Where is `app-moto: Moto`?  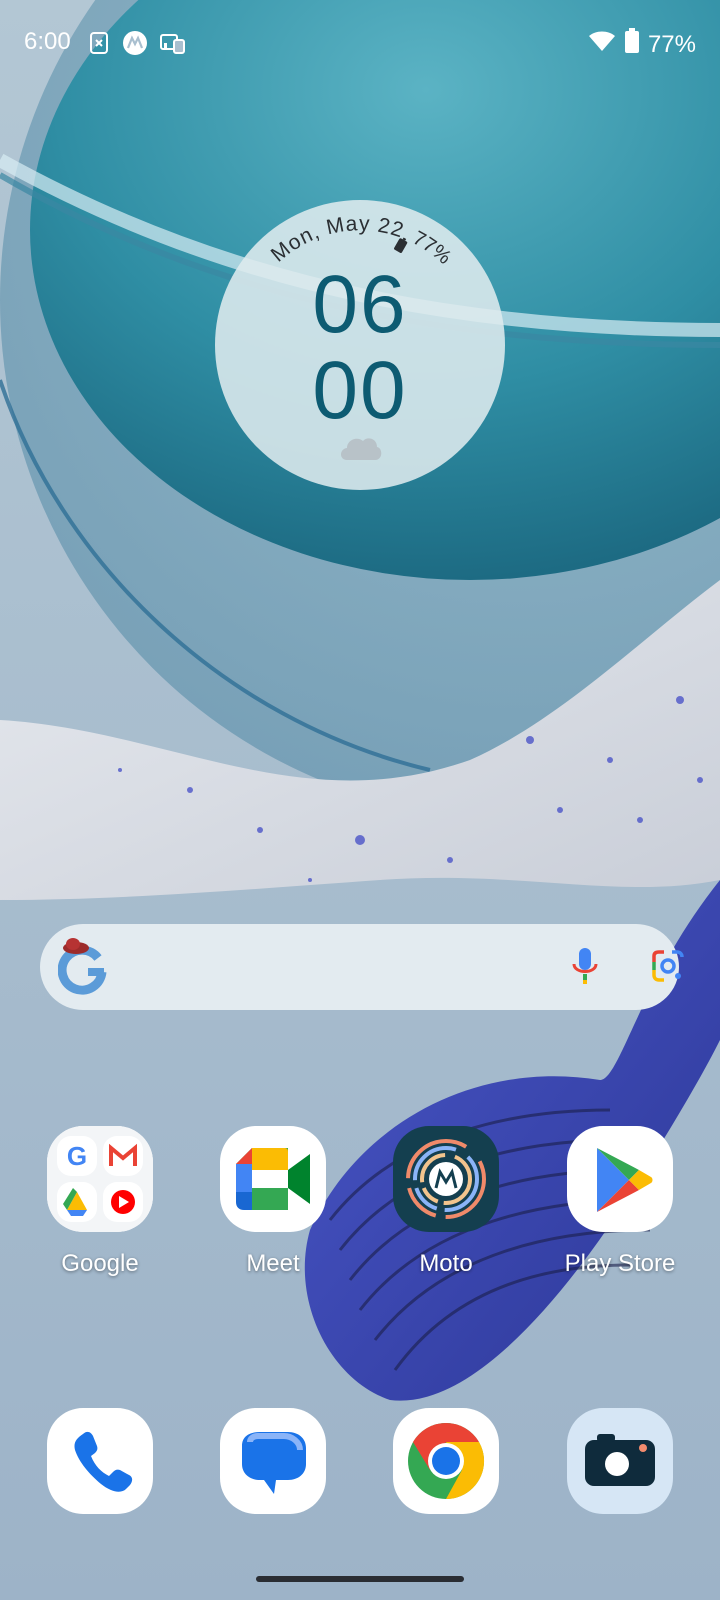
app-moto: Moto is located at coordinates (446, 1202).